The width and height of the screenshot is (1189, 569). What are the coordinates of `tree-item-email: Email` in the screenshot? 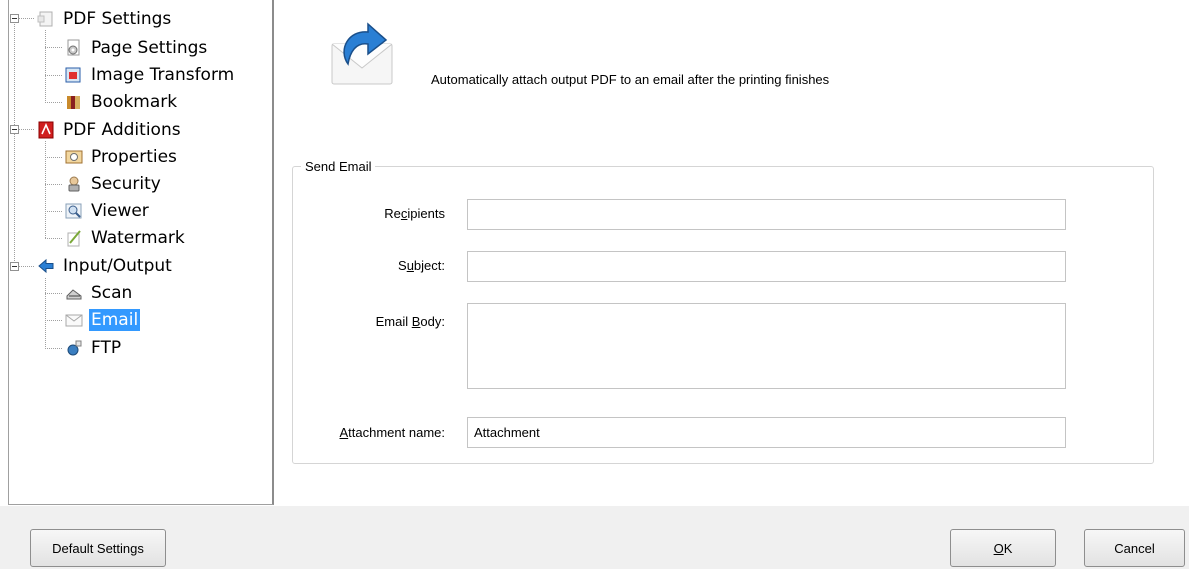 It's located at (103, 320).